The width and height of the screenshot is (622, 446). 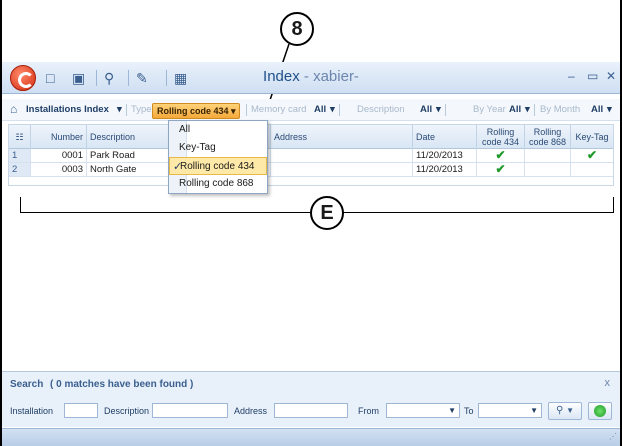 I want to click on search-options-button: ⚲ ▼, so click(x=565, y=411).